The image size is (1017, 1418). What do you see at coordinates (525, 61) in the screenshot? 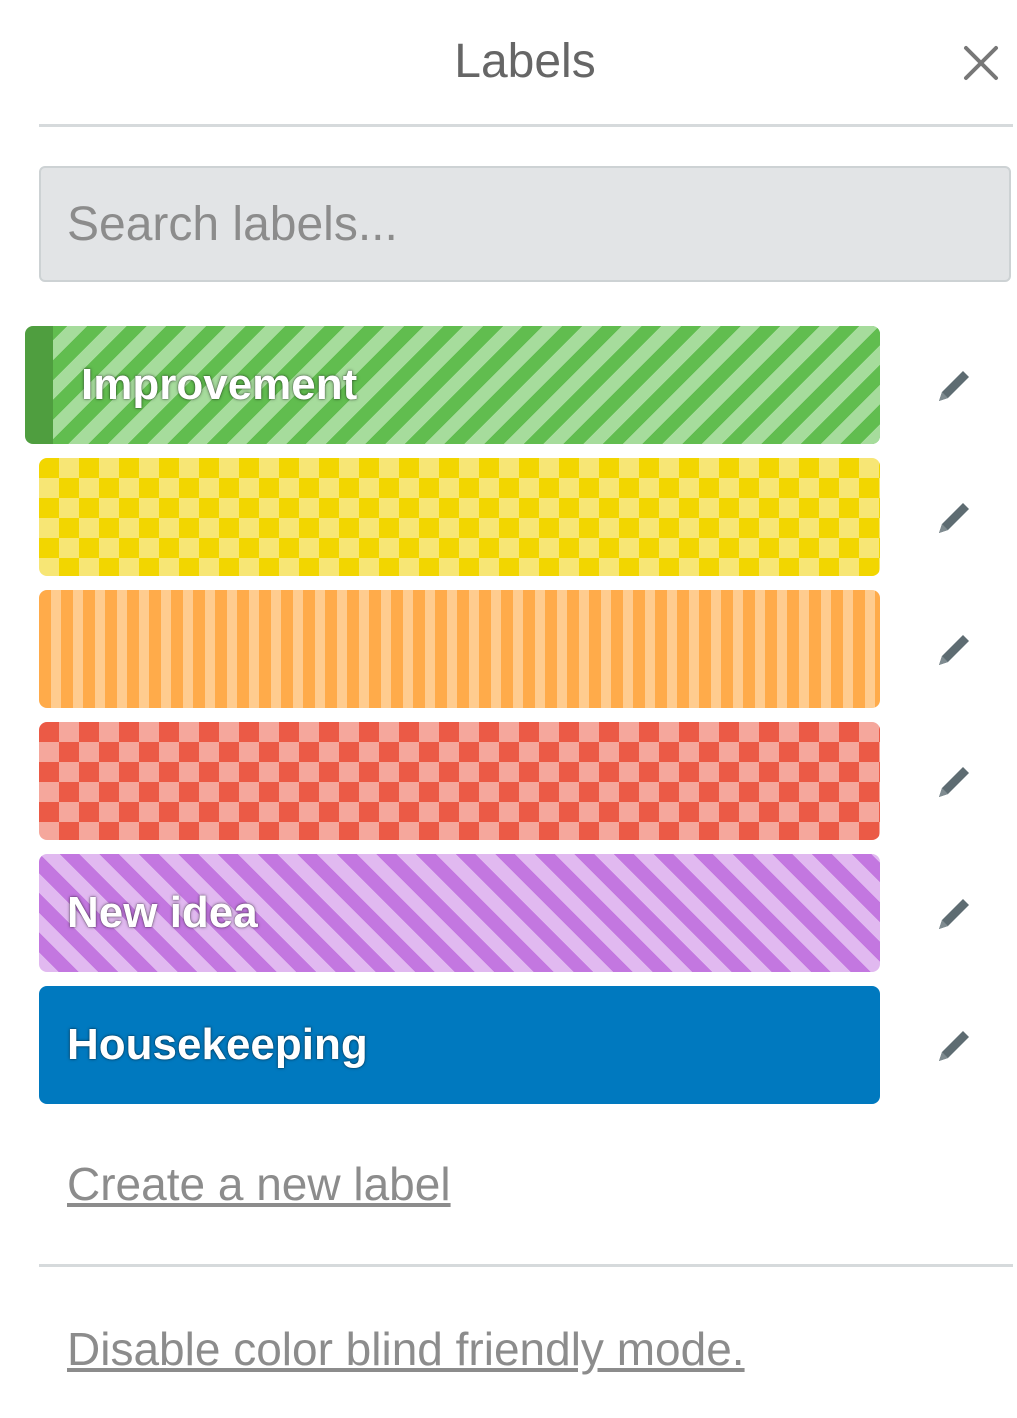
I see `popover-title: Labels` at bounding box center [525, 61].